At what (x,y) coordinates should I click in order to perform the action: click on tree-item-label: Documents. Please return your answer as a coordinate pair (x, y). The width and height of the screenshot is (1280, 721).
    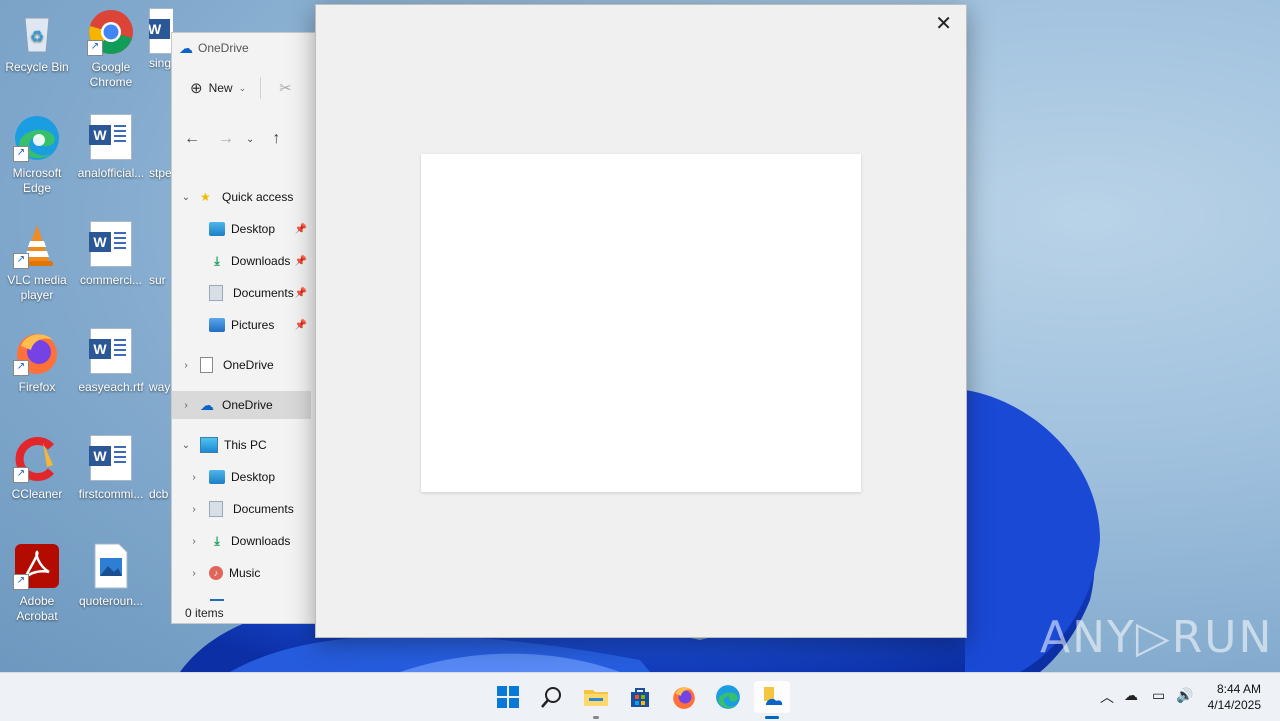
    Looking at the image, I should click on (263, 293).